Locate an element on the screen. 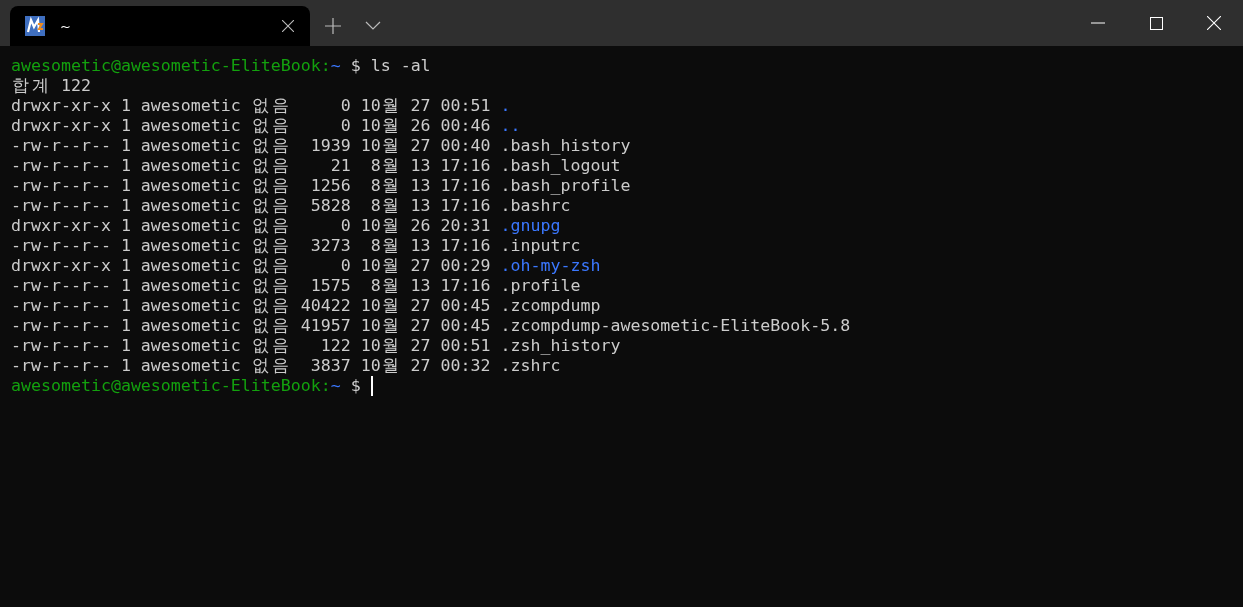  file-name: .zcompdump-awesometic-EliteBook-5.8 is located at coordinates (675, 326).